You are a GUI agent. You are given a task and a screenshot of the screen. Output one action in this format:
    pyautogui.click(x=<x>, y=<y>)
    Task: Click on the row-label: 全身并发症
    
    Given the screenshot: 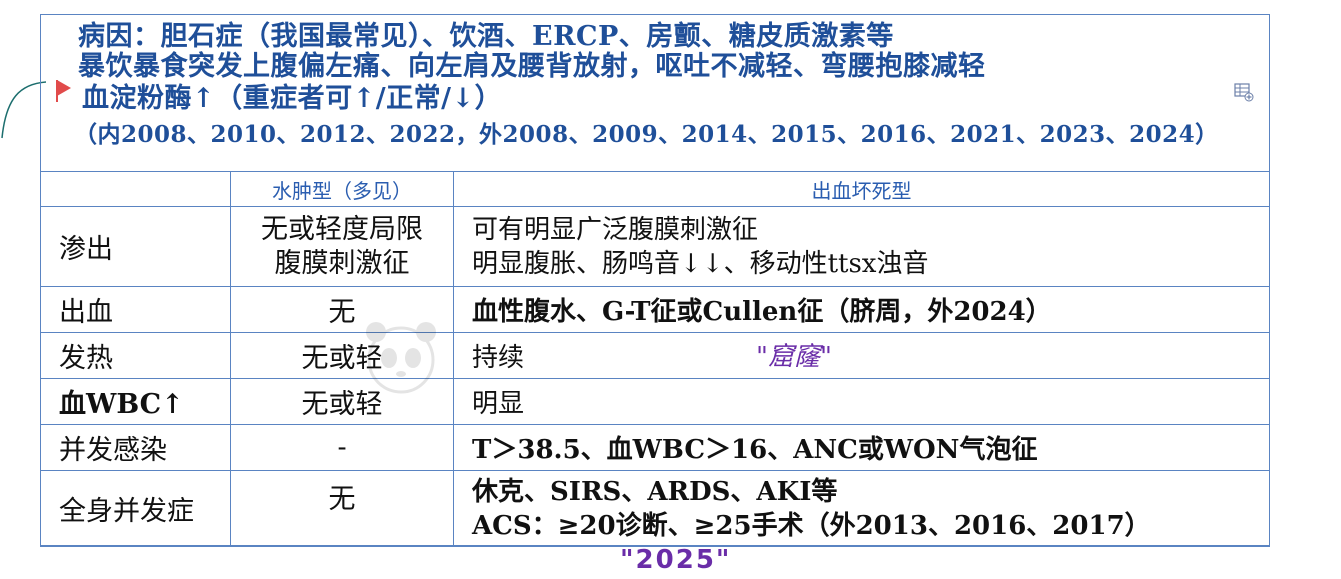 What is the action you would take?
    pyautogui.click(x=135, y=508)
    